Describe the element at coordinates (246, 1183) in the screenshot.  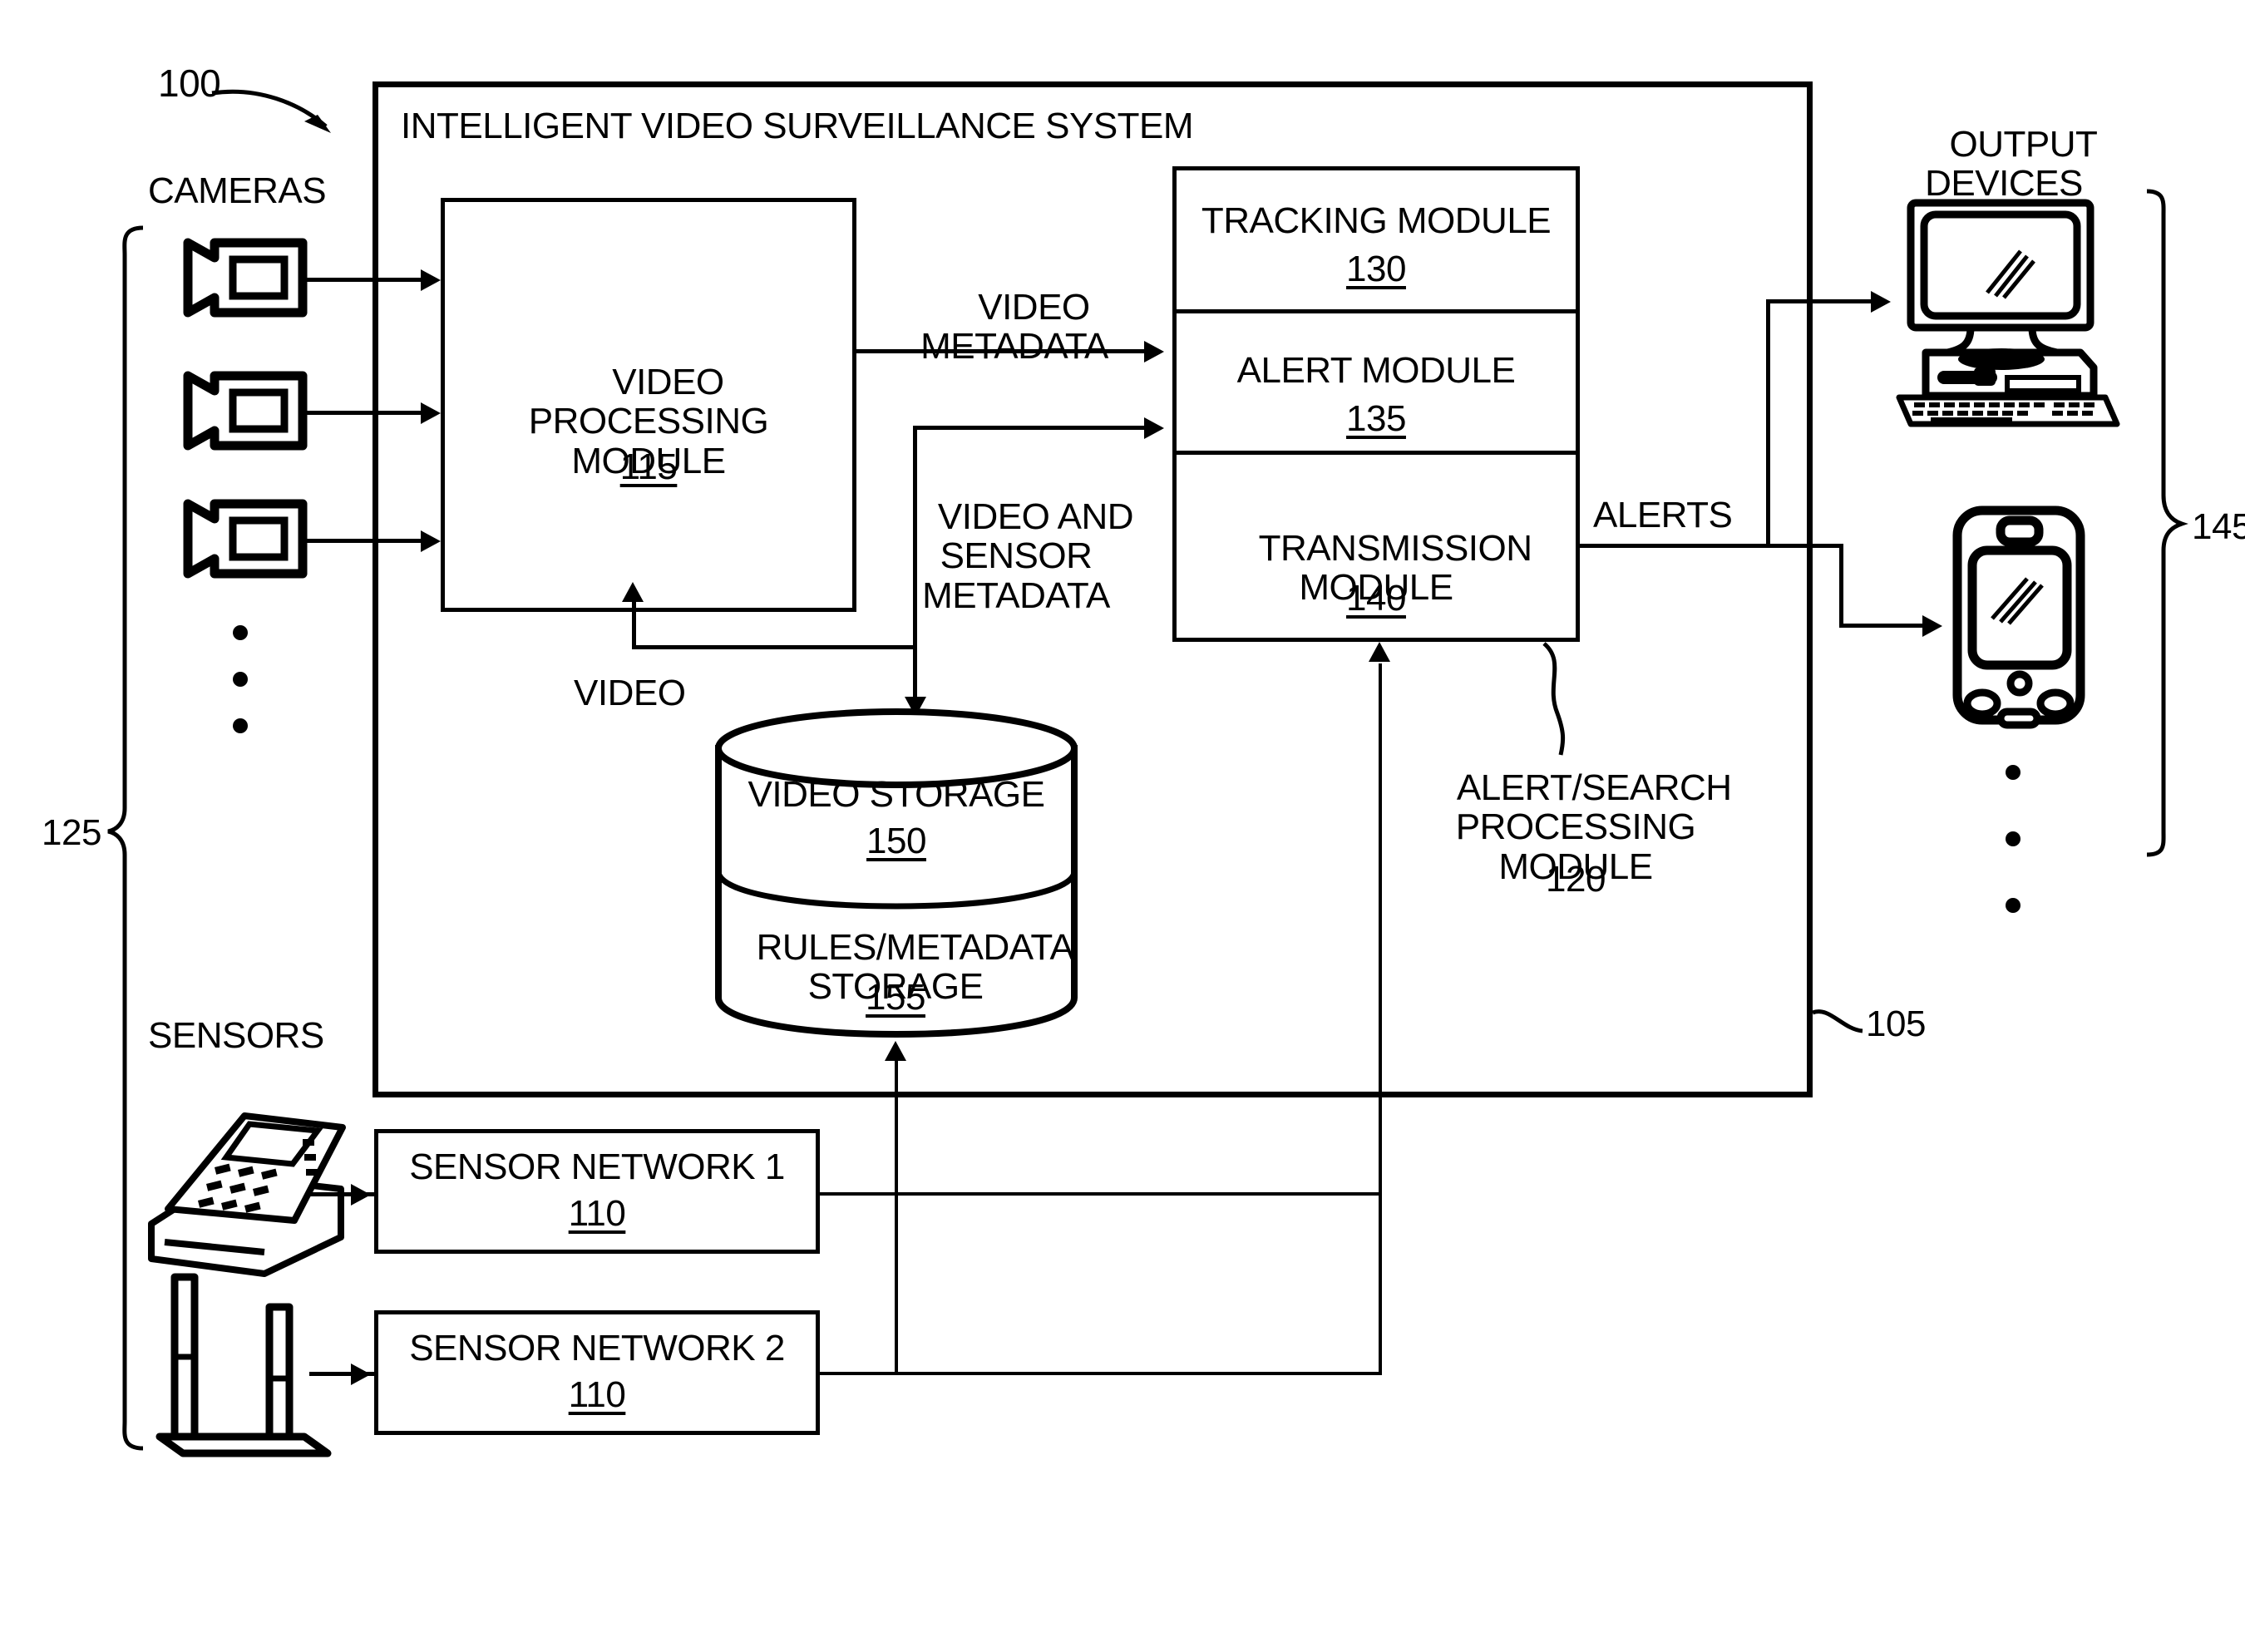
I see `keypad-terminal-icon` at that location.